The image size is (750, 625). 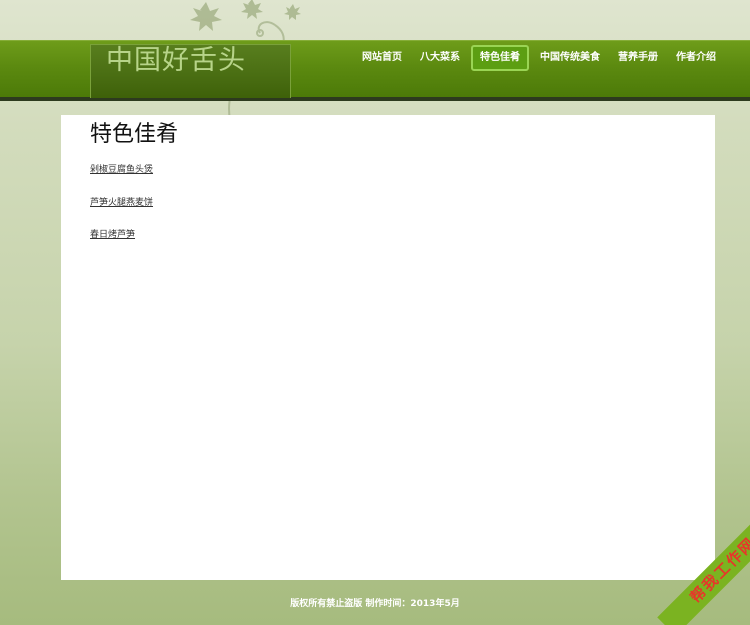 What do you see at coordinates (176, 61) in the screenshot?
I see `site-logo: 中国好舌头` at bounding box center [176, 61].